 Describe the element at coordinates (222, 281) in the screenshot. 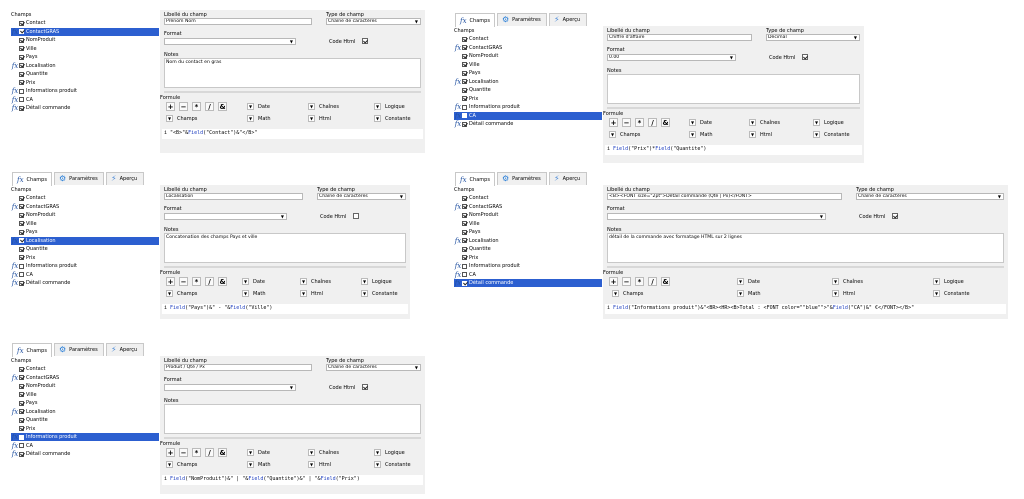

I see `concat-button: &` at that location.